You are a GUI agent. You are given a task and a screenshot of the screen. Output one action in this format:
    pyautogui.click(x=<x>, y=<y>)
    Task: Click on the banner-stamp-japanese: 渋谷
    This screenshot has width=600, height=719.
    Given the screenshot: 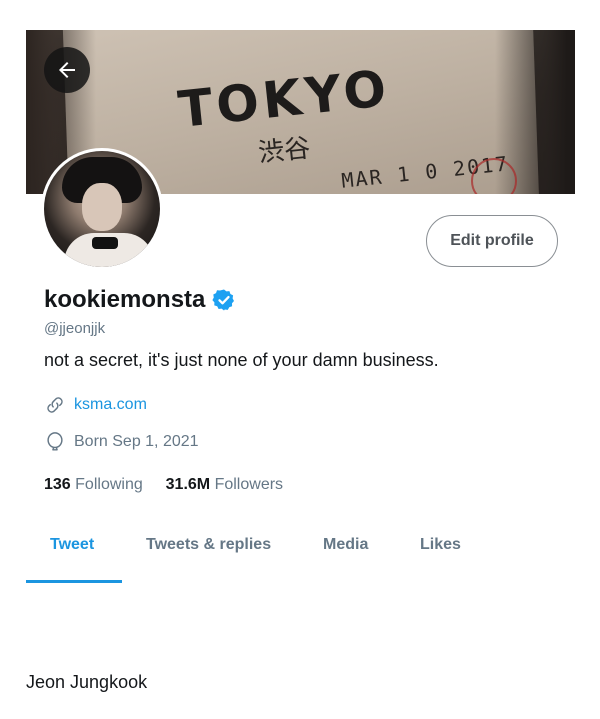 What is the action you would take?
    pyautogui.click(x=284, y=150)
    